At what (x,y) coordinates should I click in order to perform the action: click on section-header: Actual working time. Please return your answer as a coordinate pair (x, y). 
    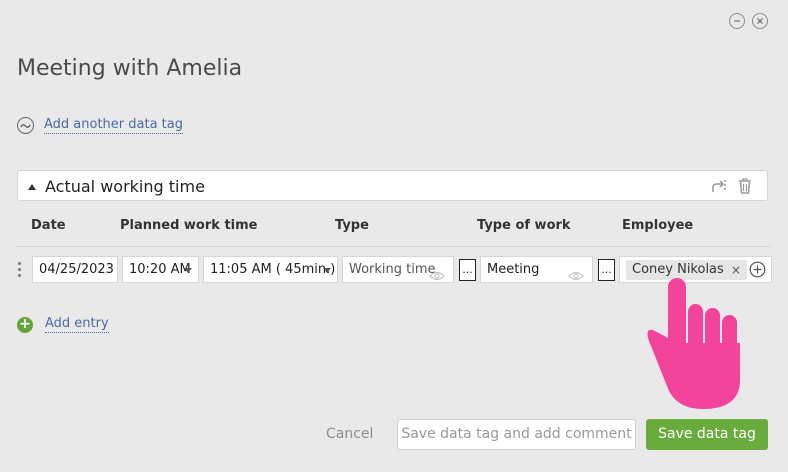
    Looking at the image, I should click on (392, 185).